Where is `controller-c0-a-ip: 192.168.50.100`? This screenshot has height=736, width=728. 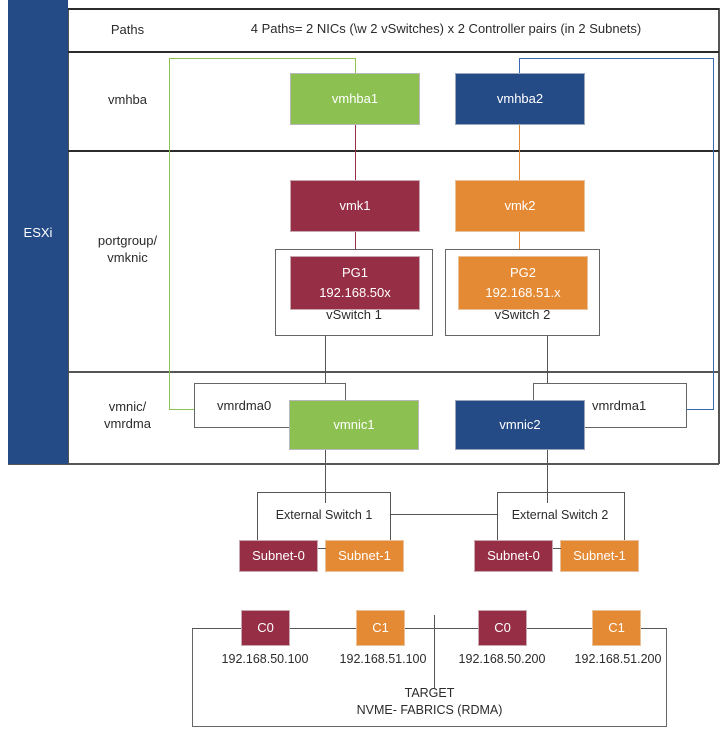
controller-c0-a-ip: 192.168.50.100 is located at coordinates (265, 659).